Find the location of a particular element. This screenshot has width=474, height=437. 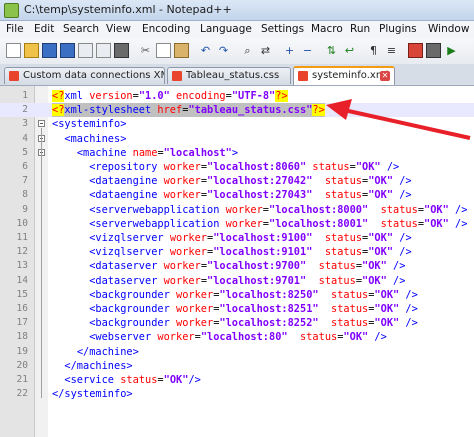

menu-run: Run is located at coordinates (360, 29).